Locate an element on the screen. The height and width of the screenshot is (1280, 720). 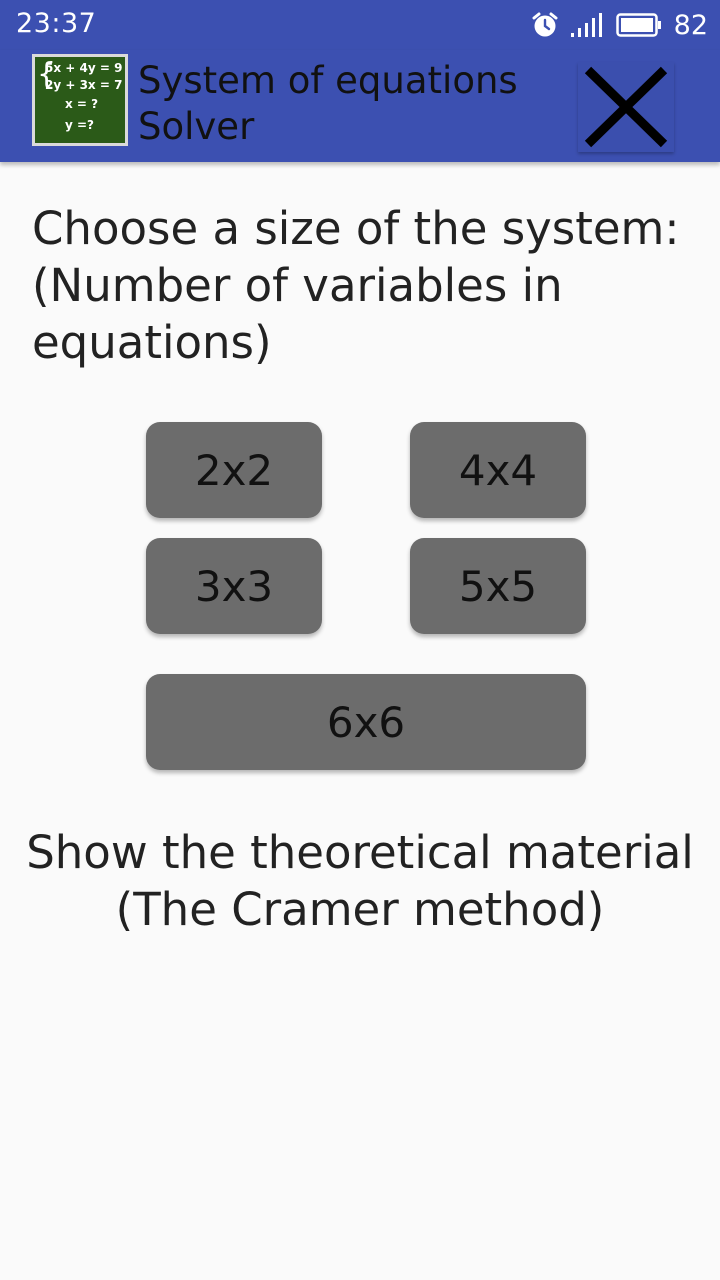
size-6x6-label: 6x6 is located at coordinates (366, 722).